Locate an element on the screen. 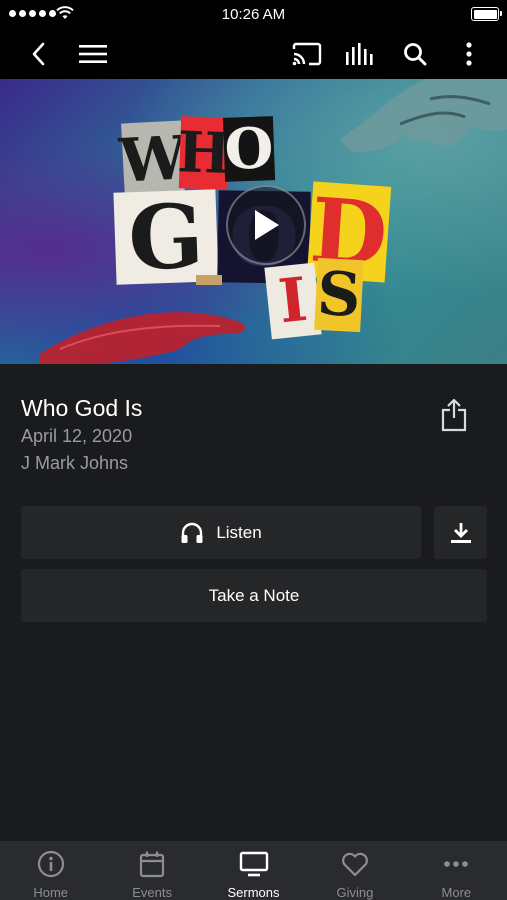 Image resolution: width=507 pixels, height=900 pixels. status-time: 10:26 AM is located at coordinates (253, 14).